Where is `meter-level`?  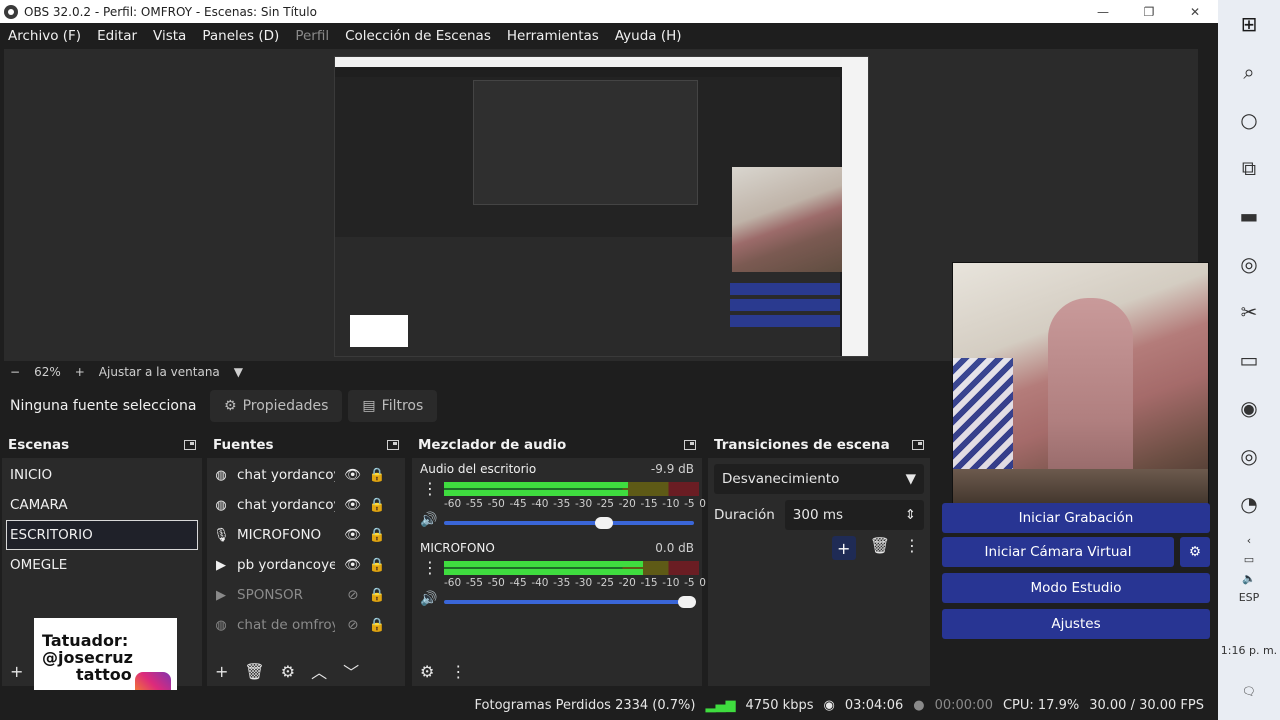 meter-level is located at coordinates (543, 564).